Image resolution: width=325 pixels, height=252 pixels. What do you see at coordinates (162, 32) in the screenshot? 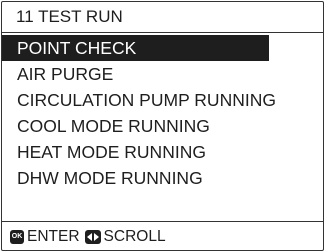
I see `header-divider` at bounding box center [162, 32].